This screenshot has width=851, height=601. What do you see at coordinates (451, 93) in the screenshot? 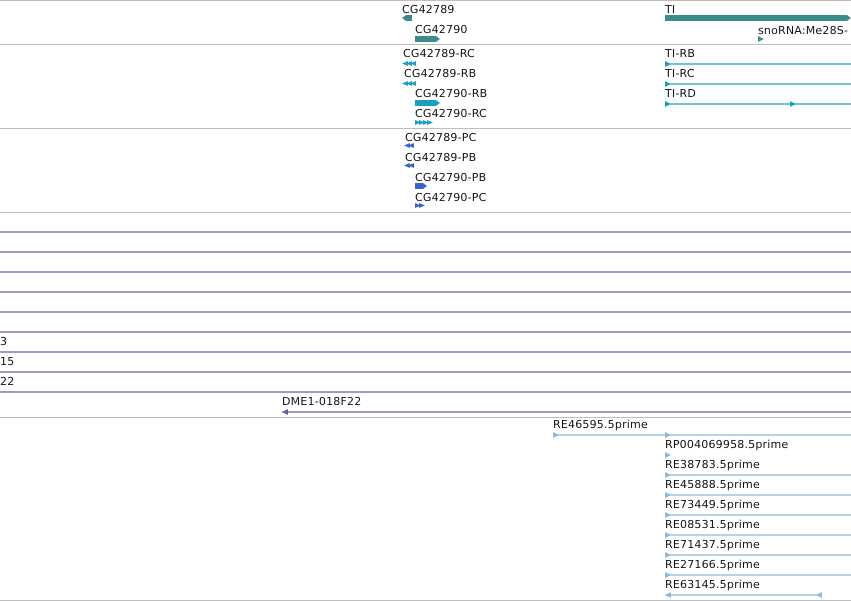
I see `feature-label: CG42790-RB` at bounding box center [451, 93].